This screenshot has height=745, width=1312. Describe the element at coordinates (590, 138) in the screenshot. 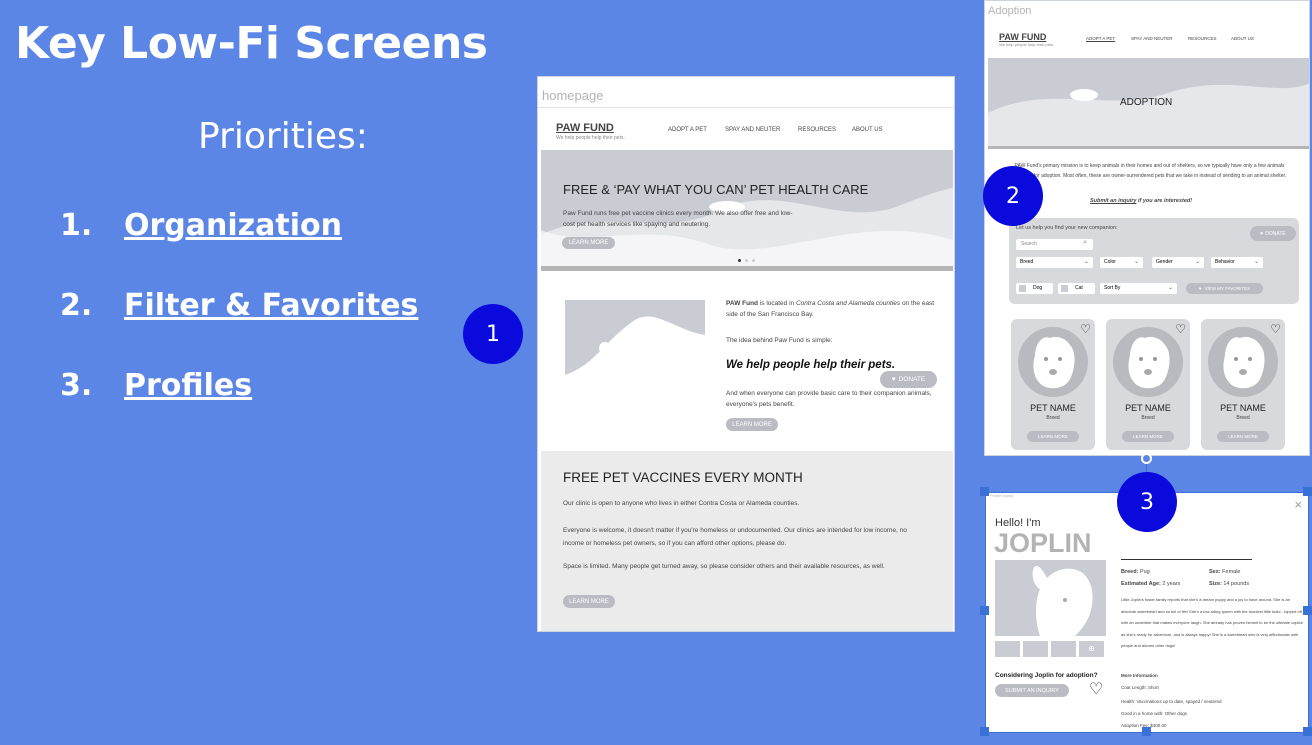

I see `tagline: We help people help their pets.` at that location.